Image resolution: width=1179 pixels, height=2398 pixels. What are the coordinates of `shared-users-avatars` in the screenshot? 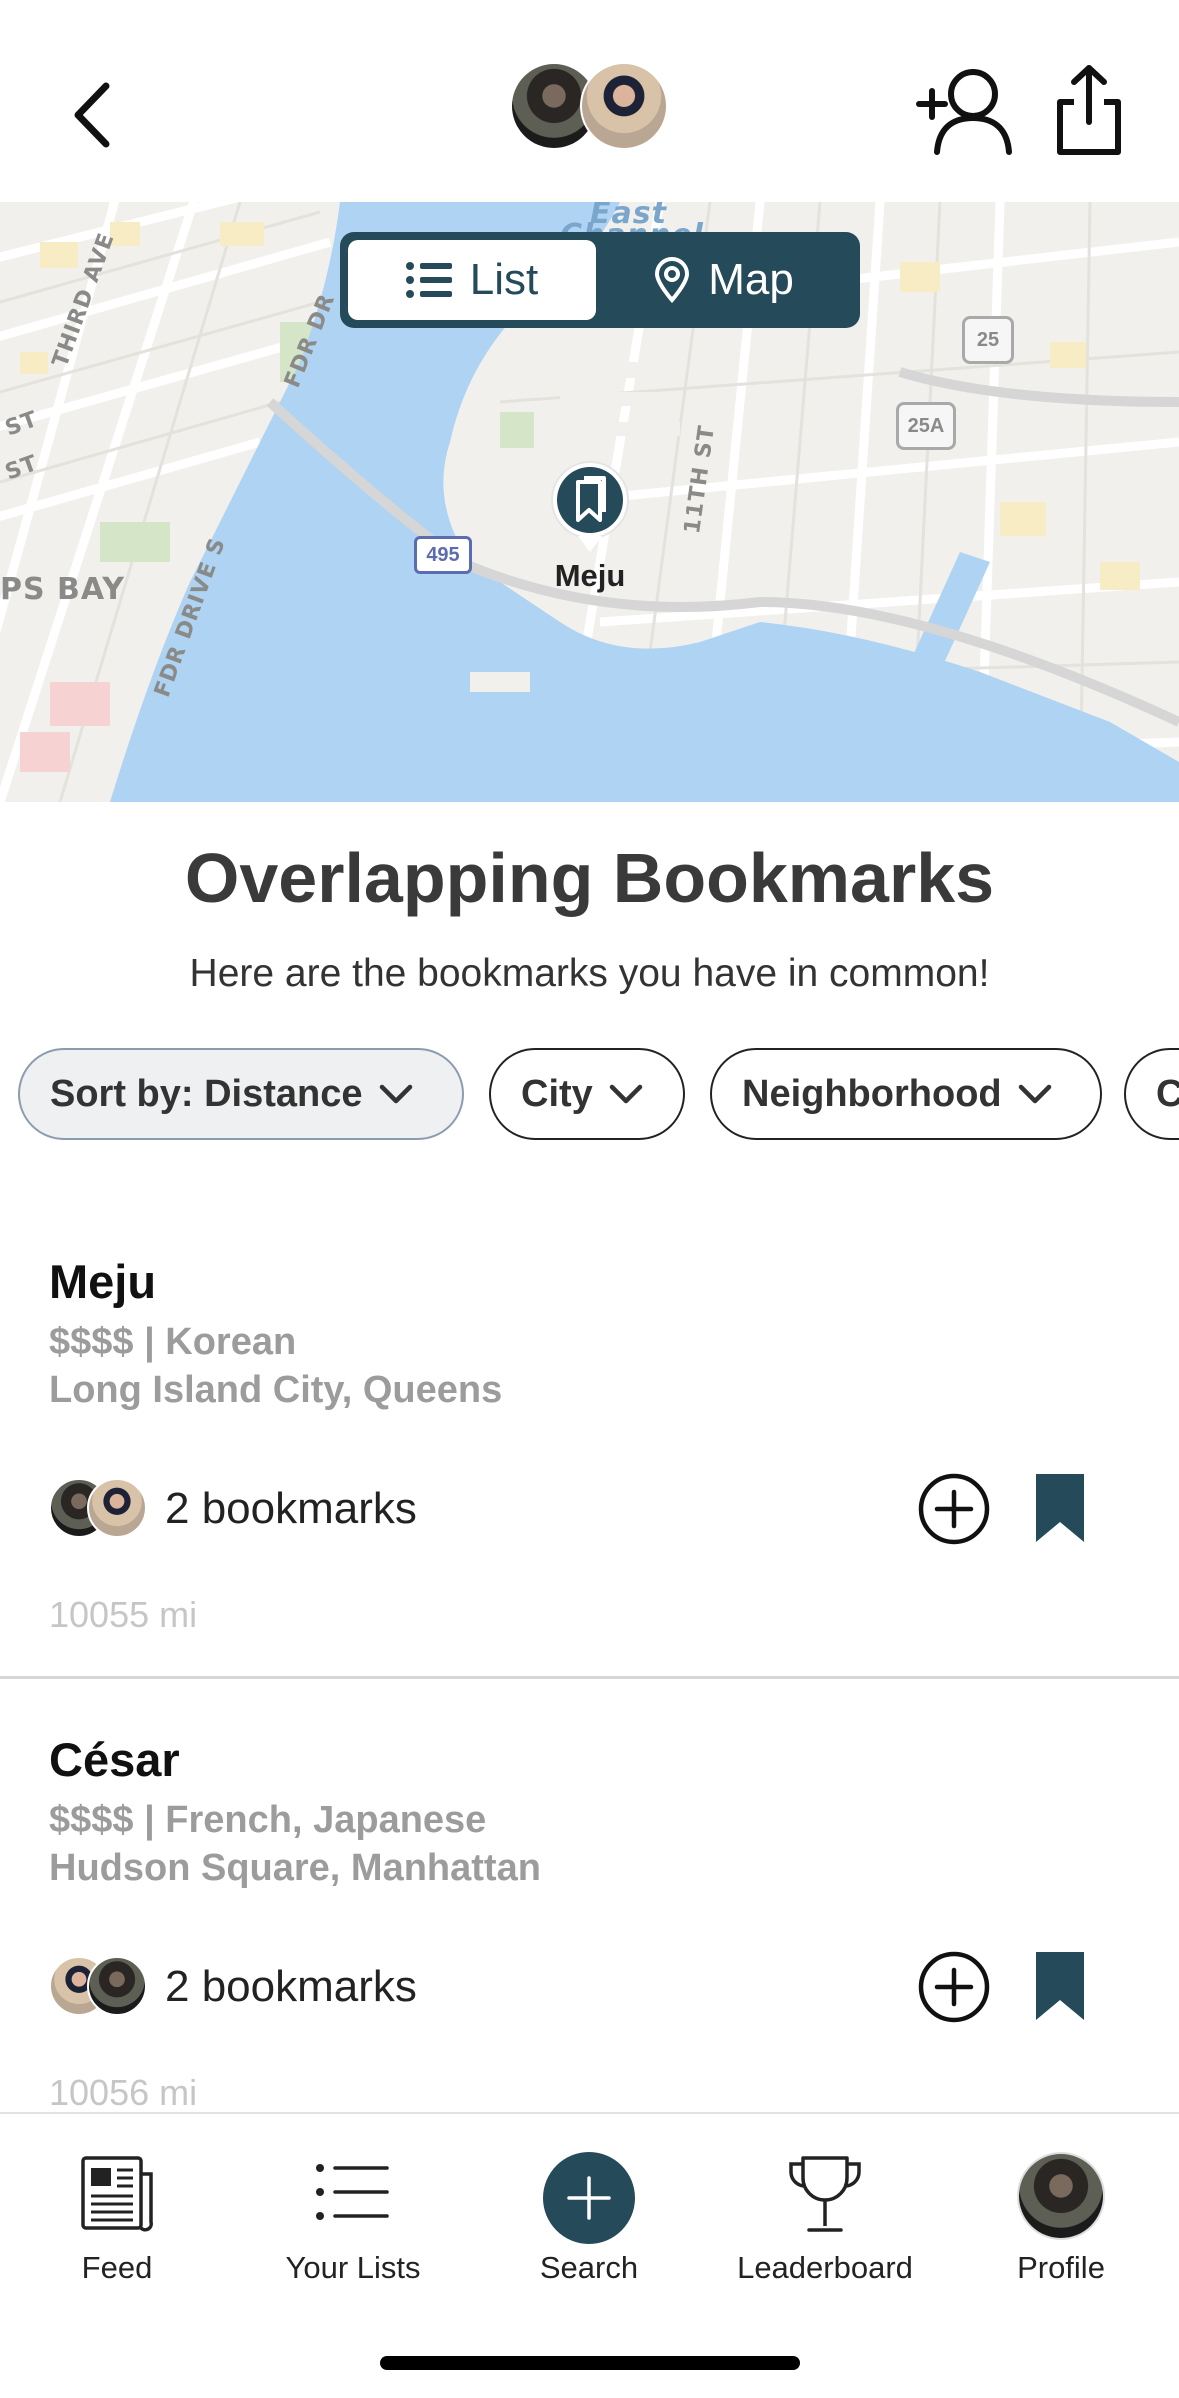 It's located at (590, 108).